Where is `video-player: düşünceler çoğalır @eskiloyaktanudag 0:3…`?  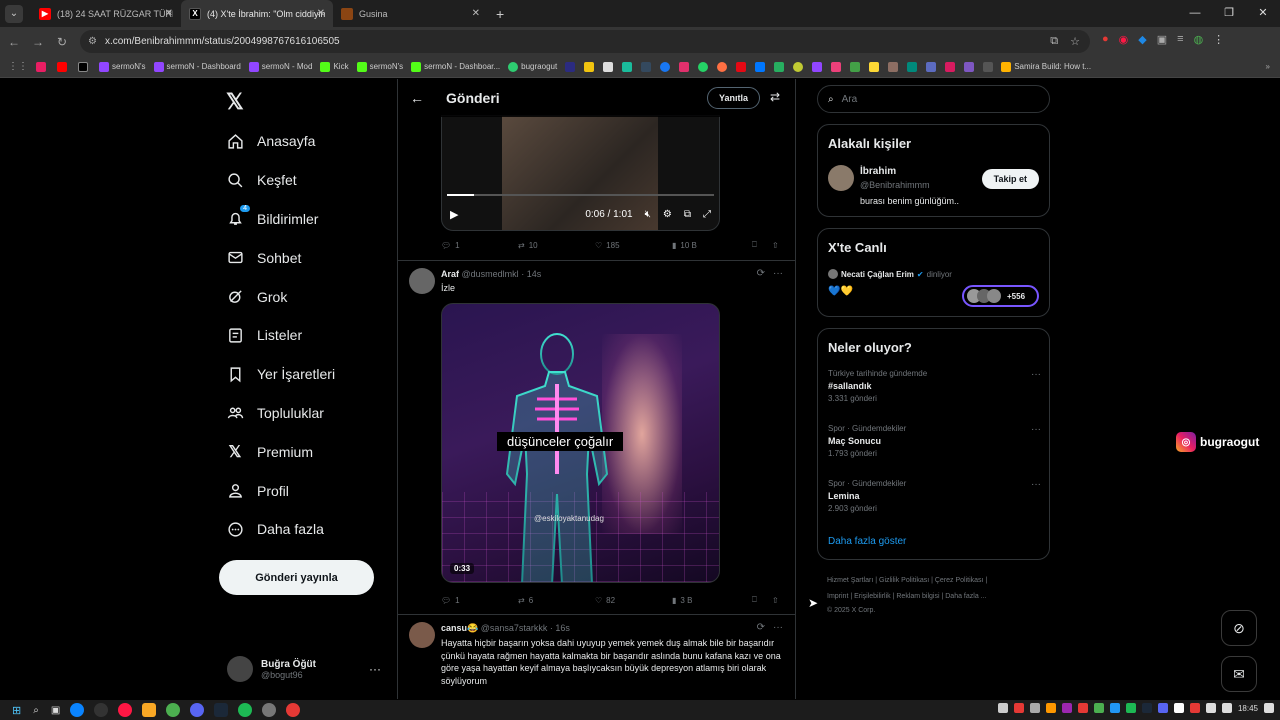
video-player: düşünceler çoğalır @eskiloyaktanudag 0:3… is located at coordinates (580, 443).